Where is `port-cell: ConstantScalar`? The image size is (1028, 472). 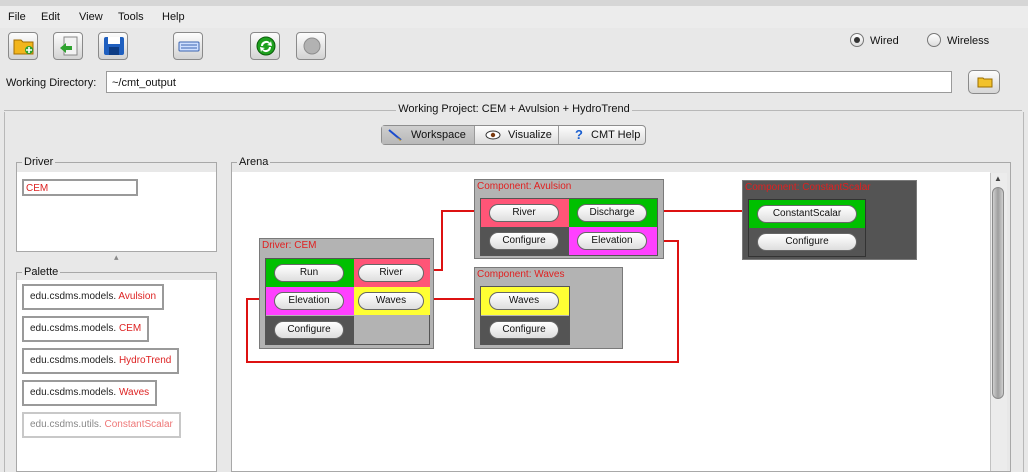
port-cell: ConstantScalar is located at coordinates (807, 214).